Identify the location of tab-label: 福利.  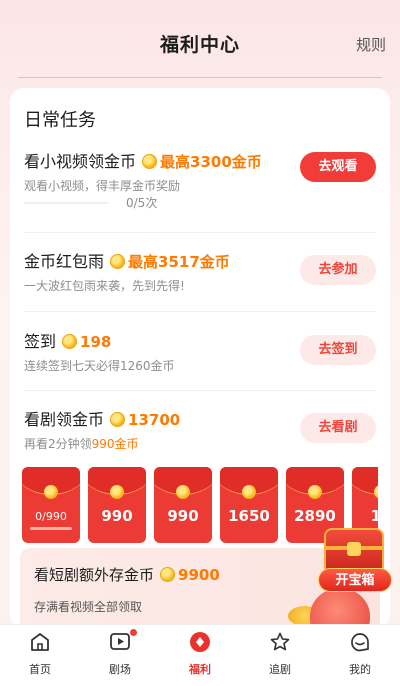
(200, 669).